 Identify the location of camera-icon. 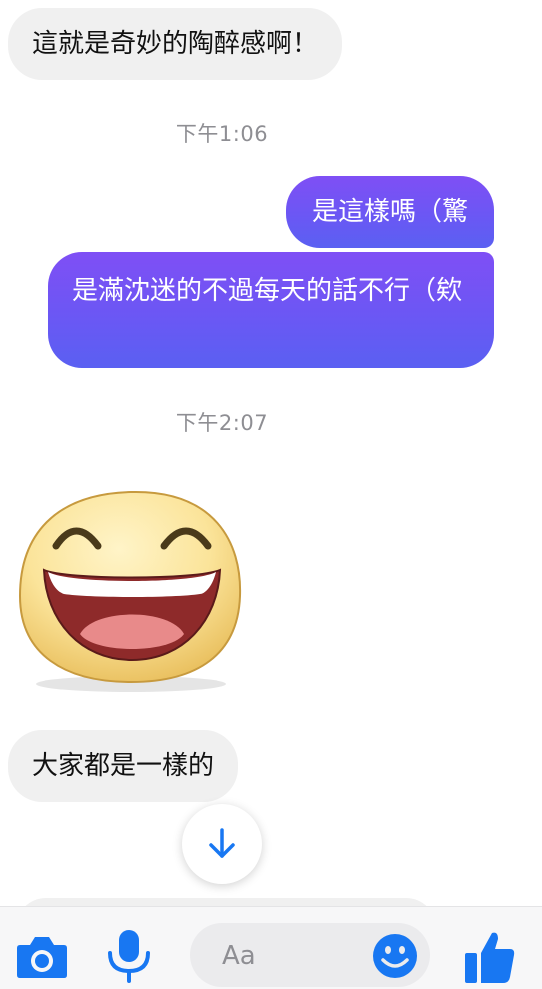
(42, 957).